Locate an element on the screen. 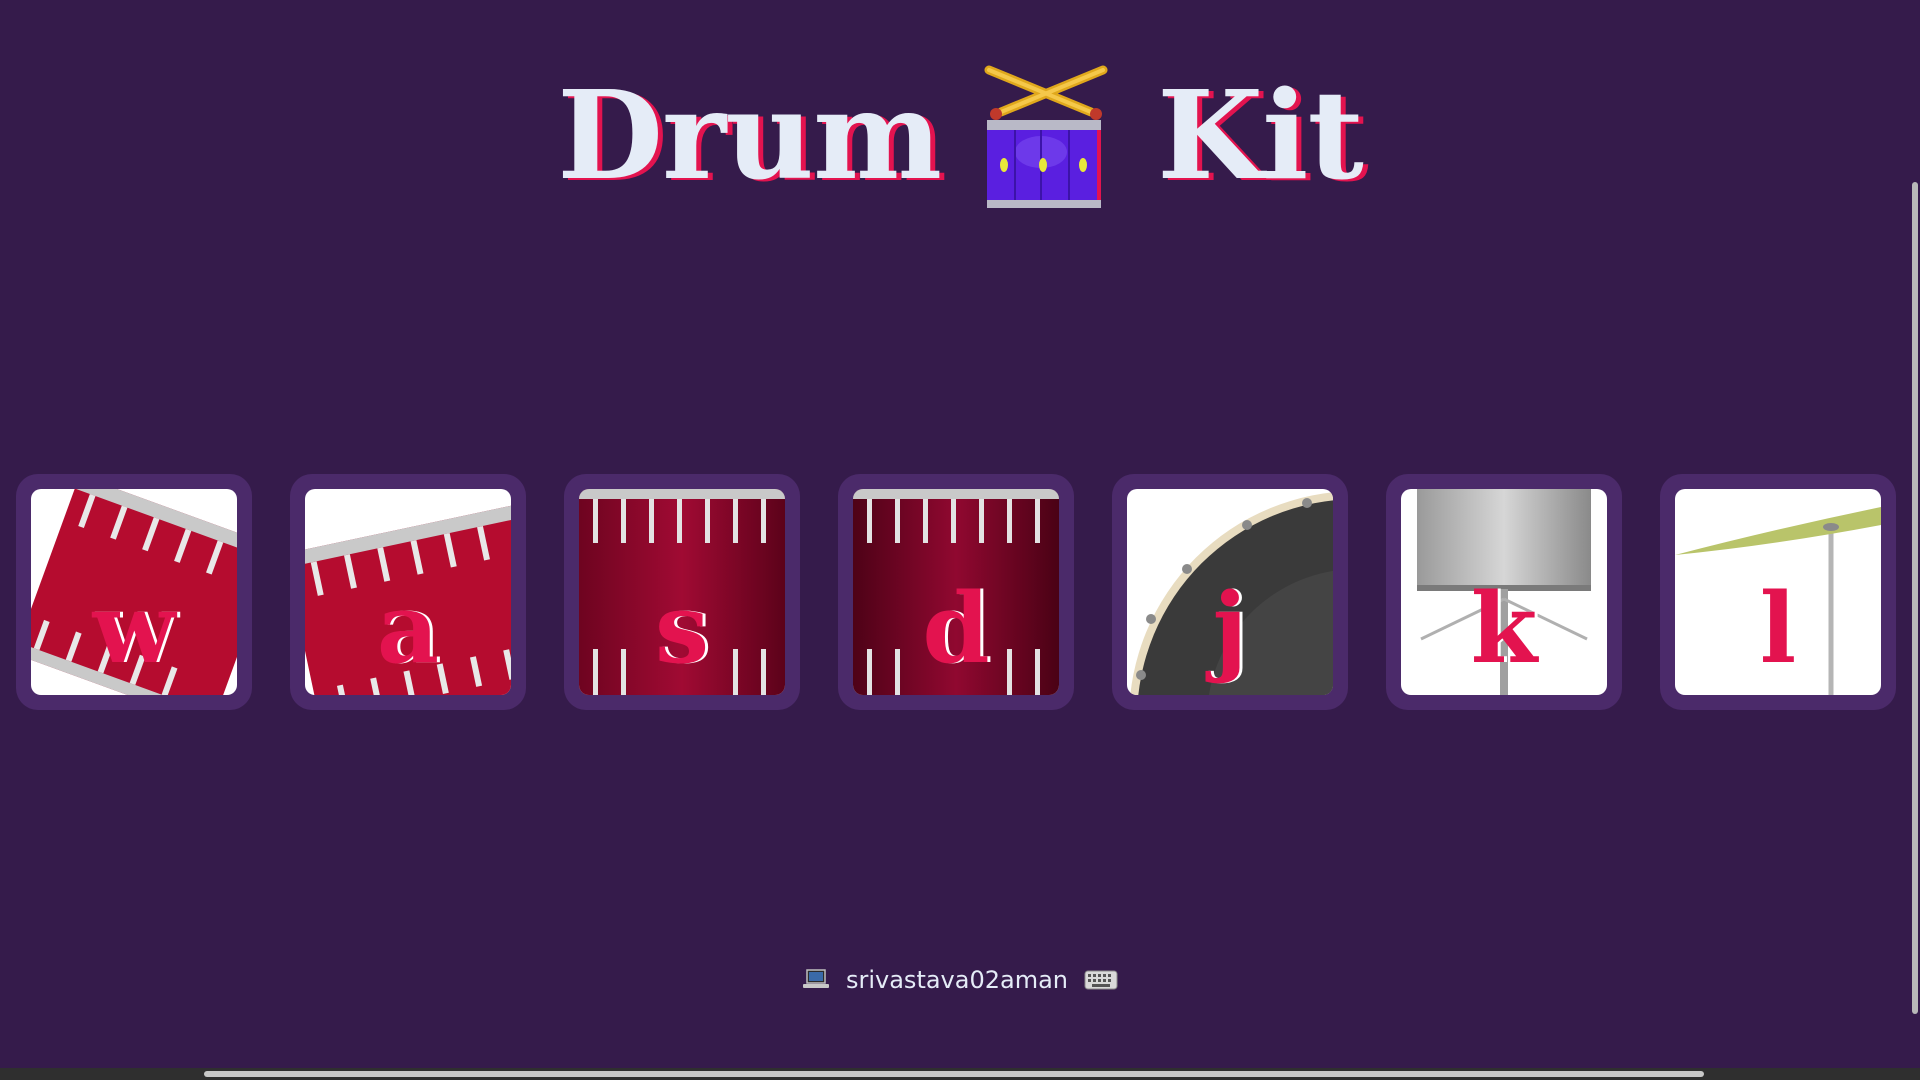 The image size is (1920, 1080). horizontal-scrollbar is located at coordinates (960, 1074).